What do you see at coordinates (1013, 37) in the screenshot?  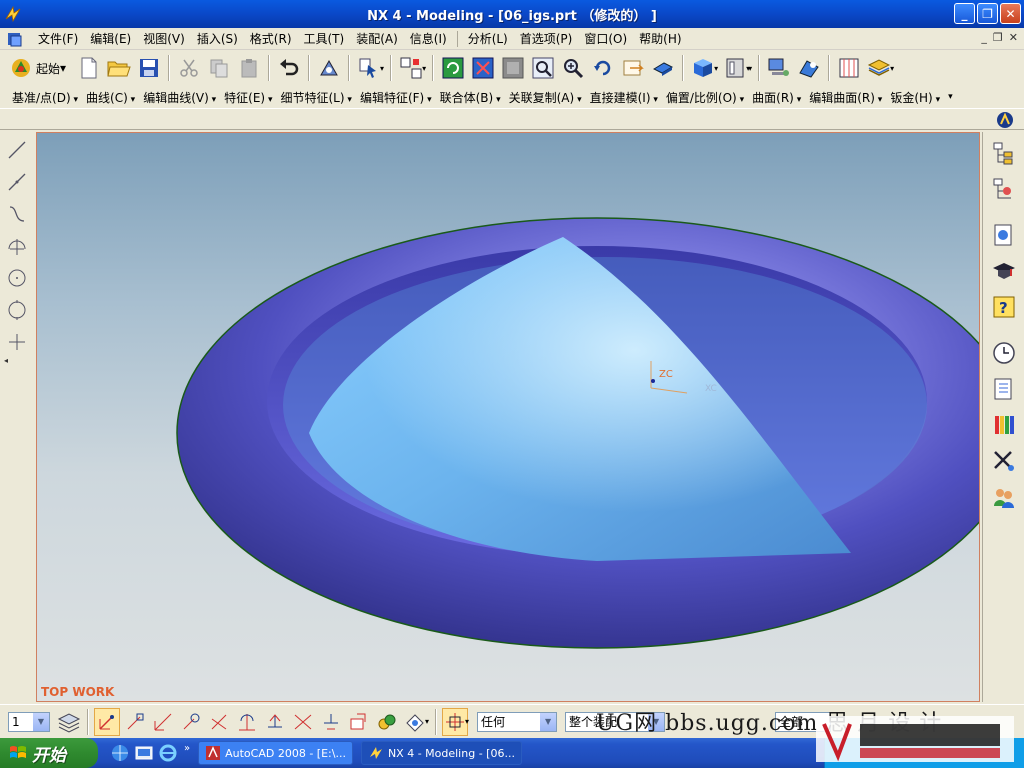 I see `doc-close-button: ✕` at bounding box center [1013, 37].